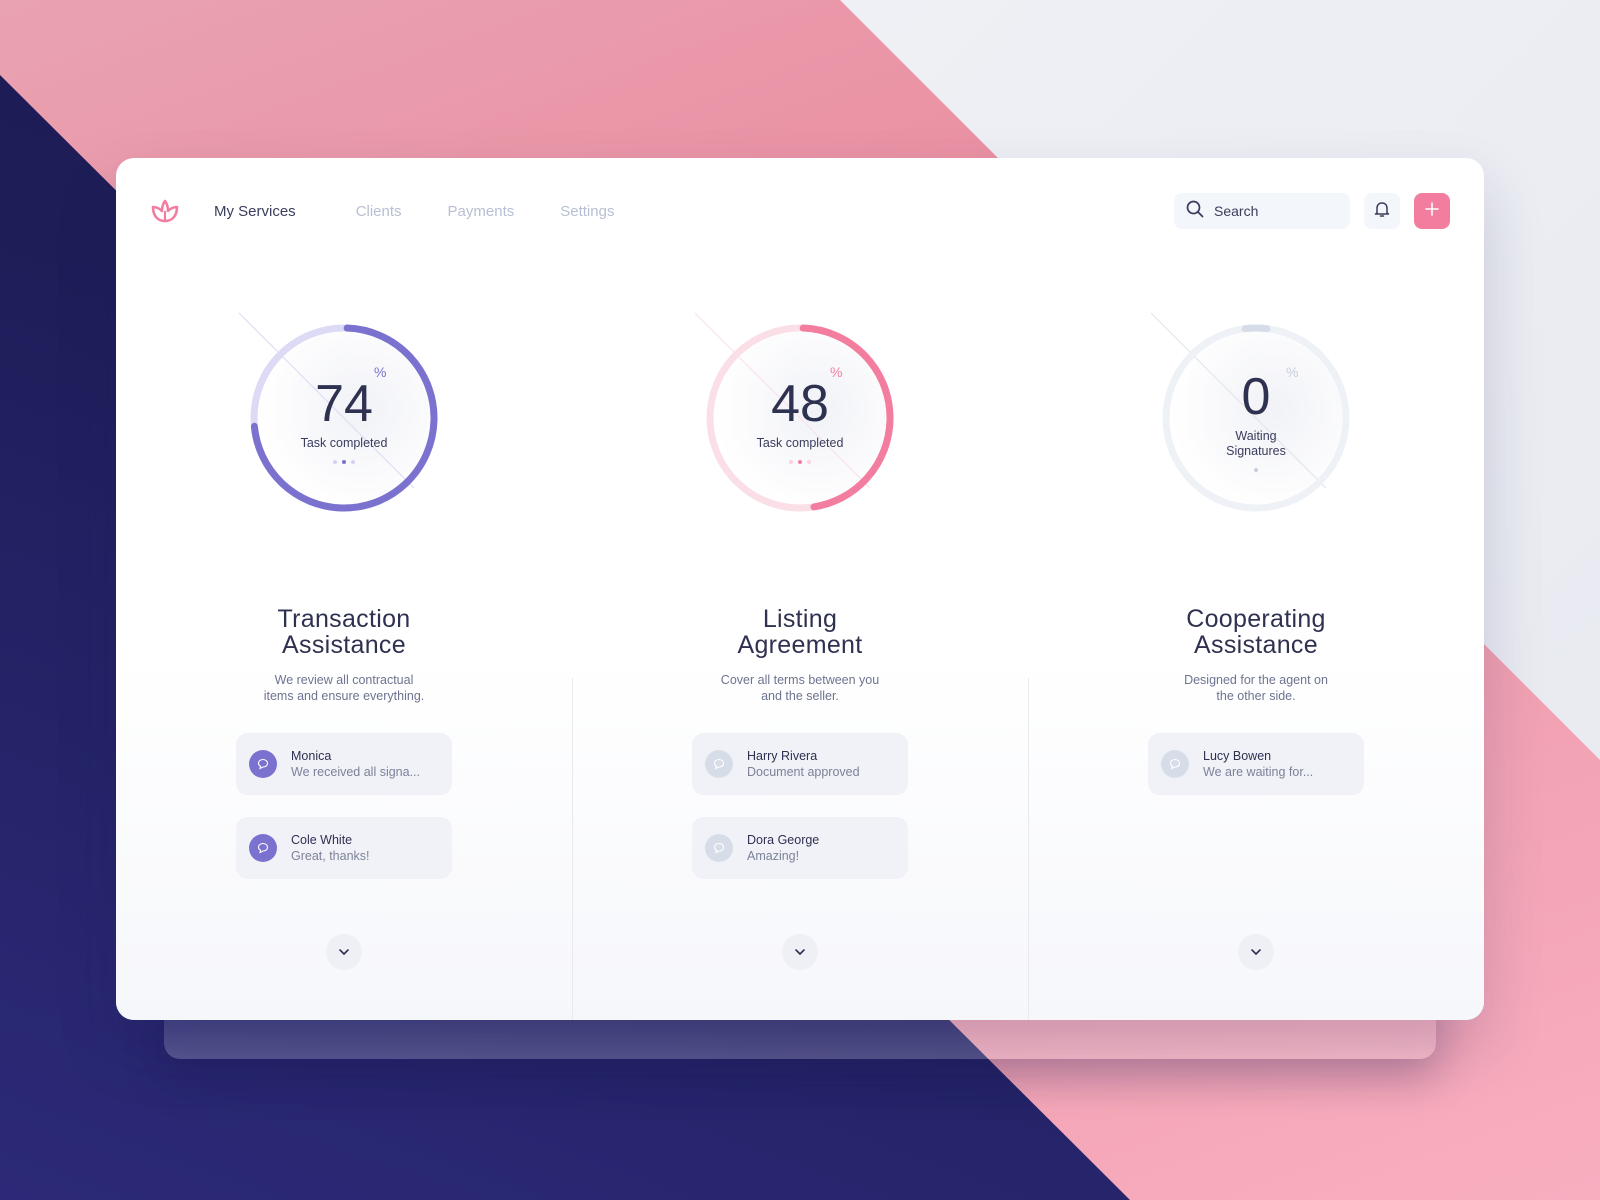  Describe the element at coordinates (379, 211) in the screenshot. I see `nav-link-clients: Clients` at that location.